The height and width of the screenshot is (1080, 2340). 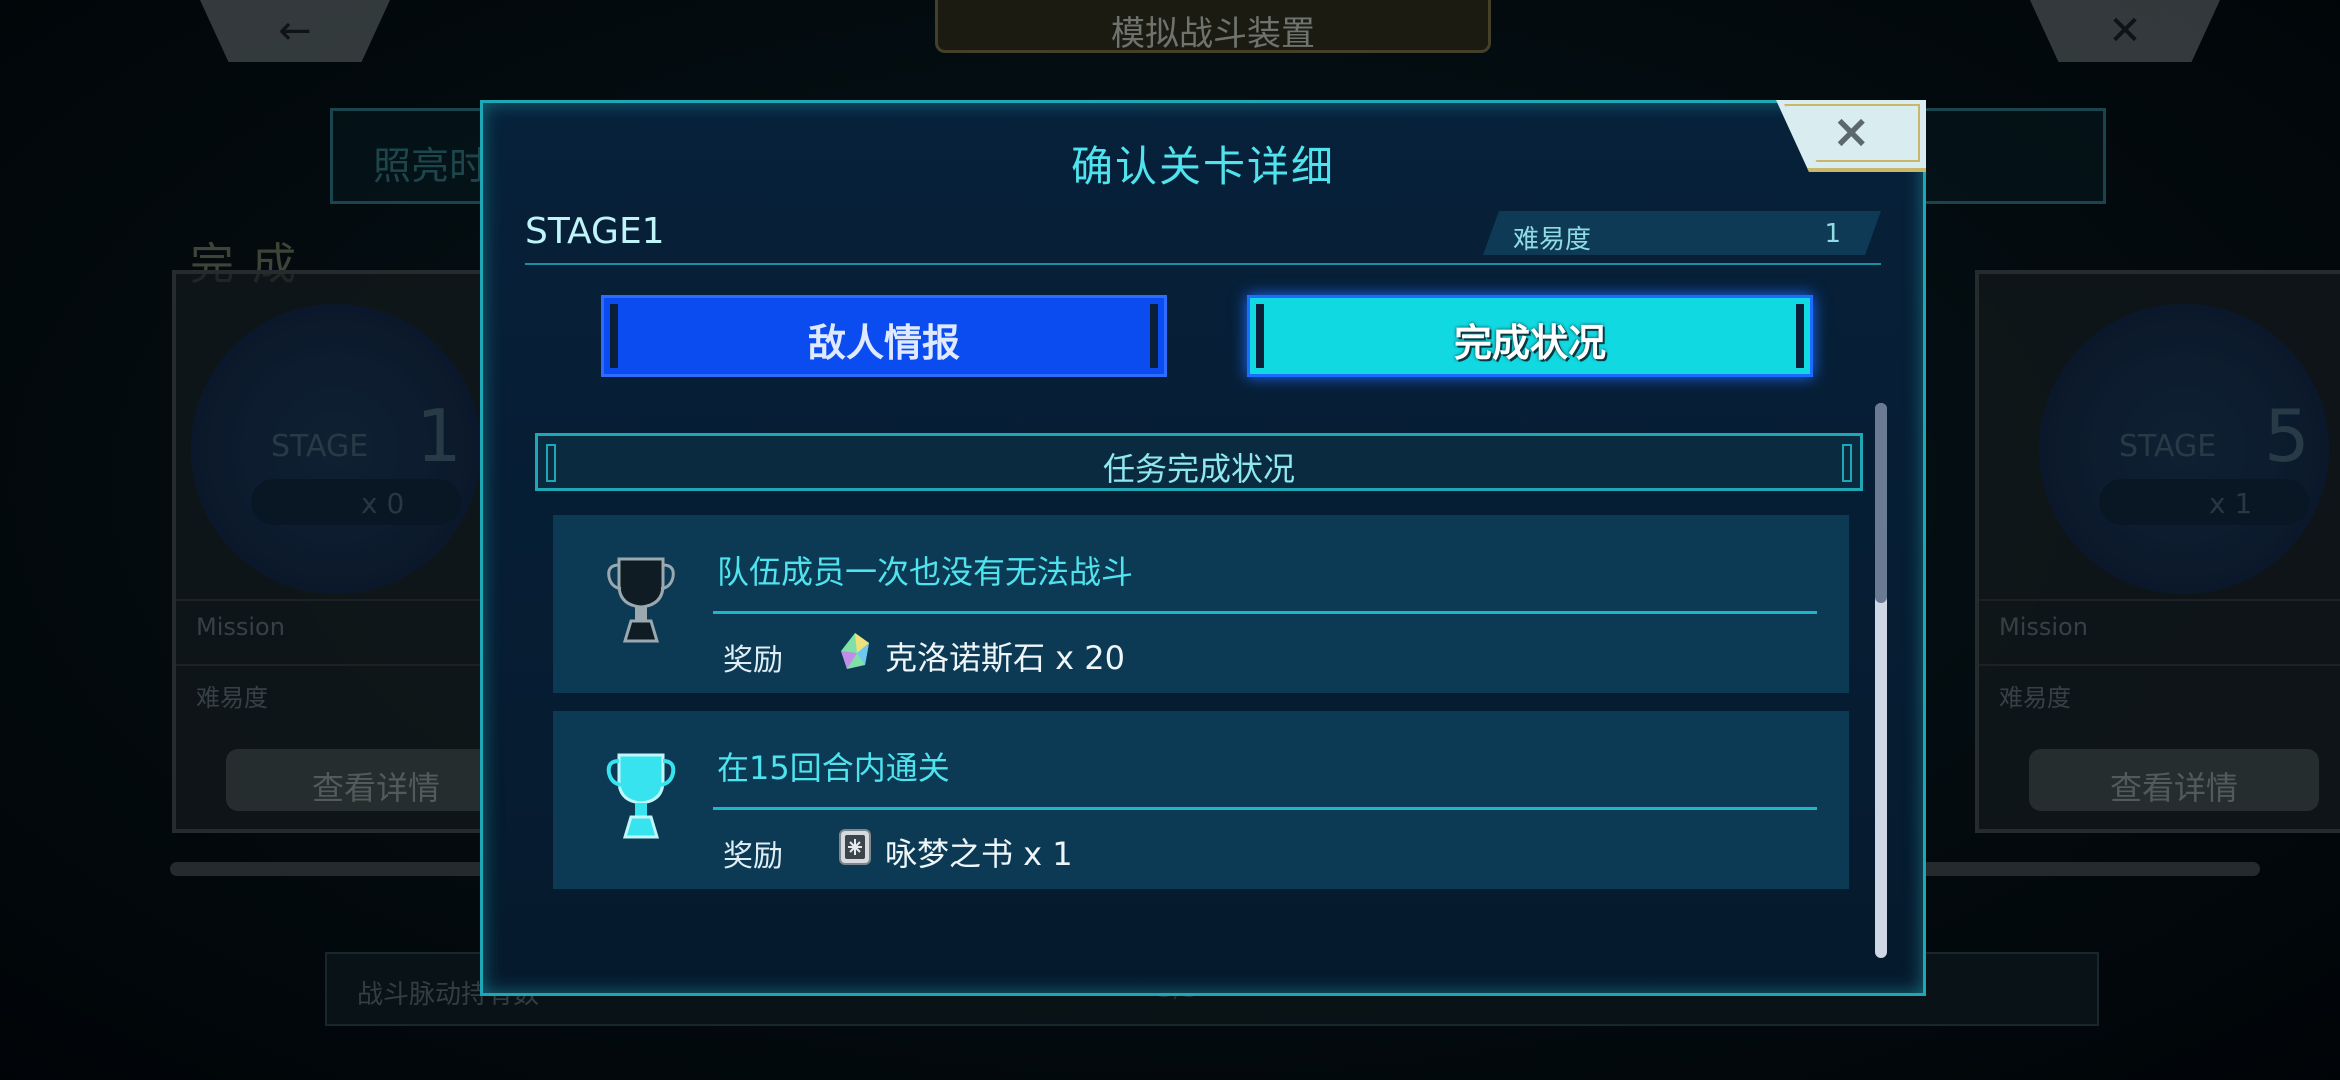 I want to click on scrollbar-thumb, so click(x=1881, y=503).